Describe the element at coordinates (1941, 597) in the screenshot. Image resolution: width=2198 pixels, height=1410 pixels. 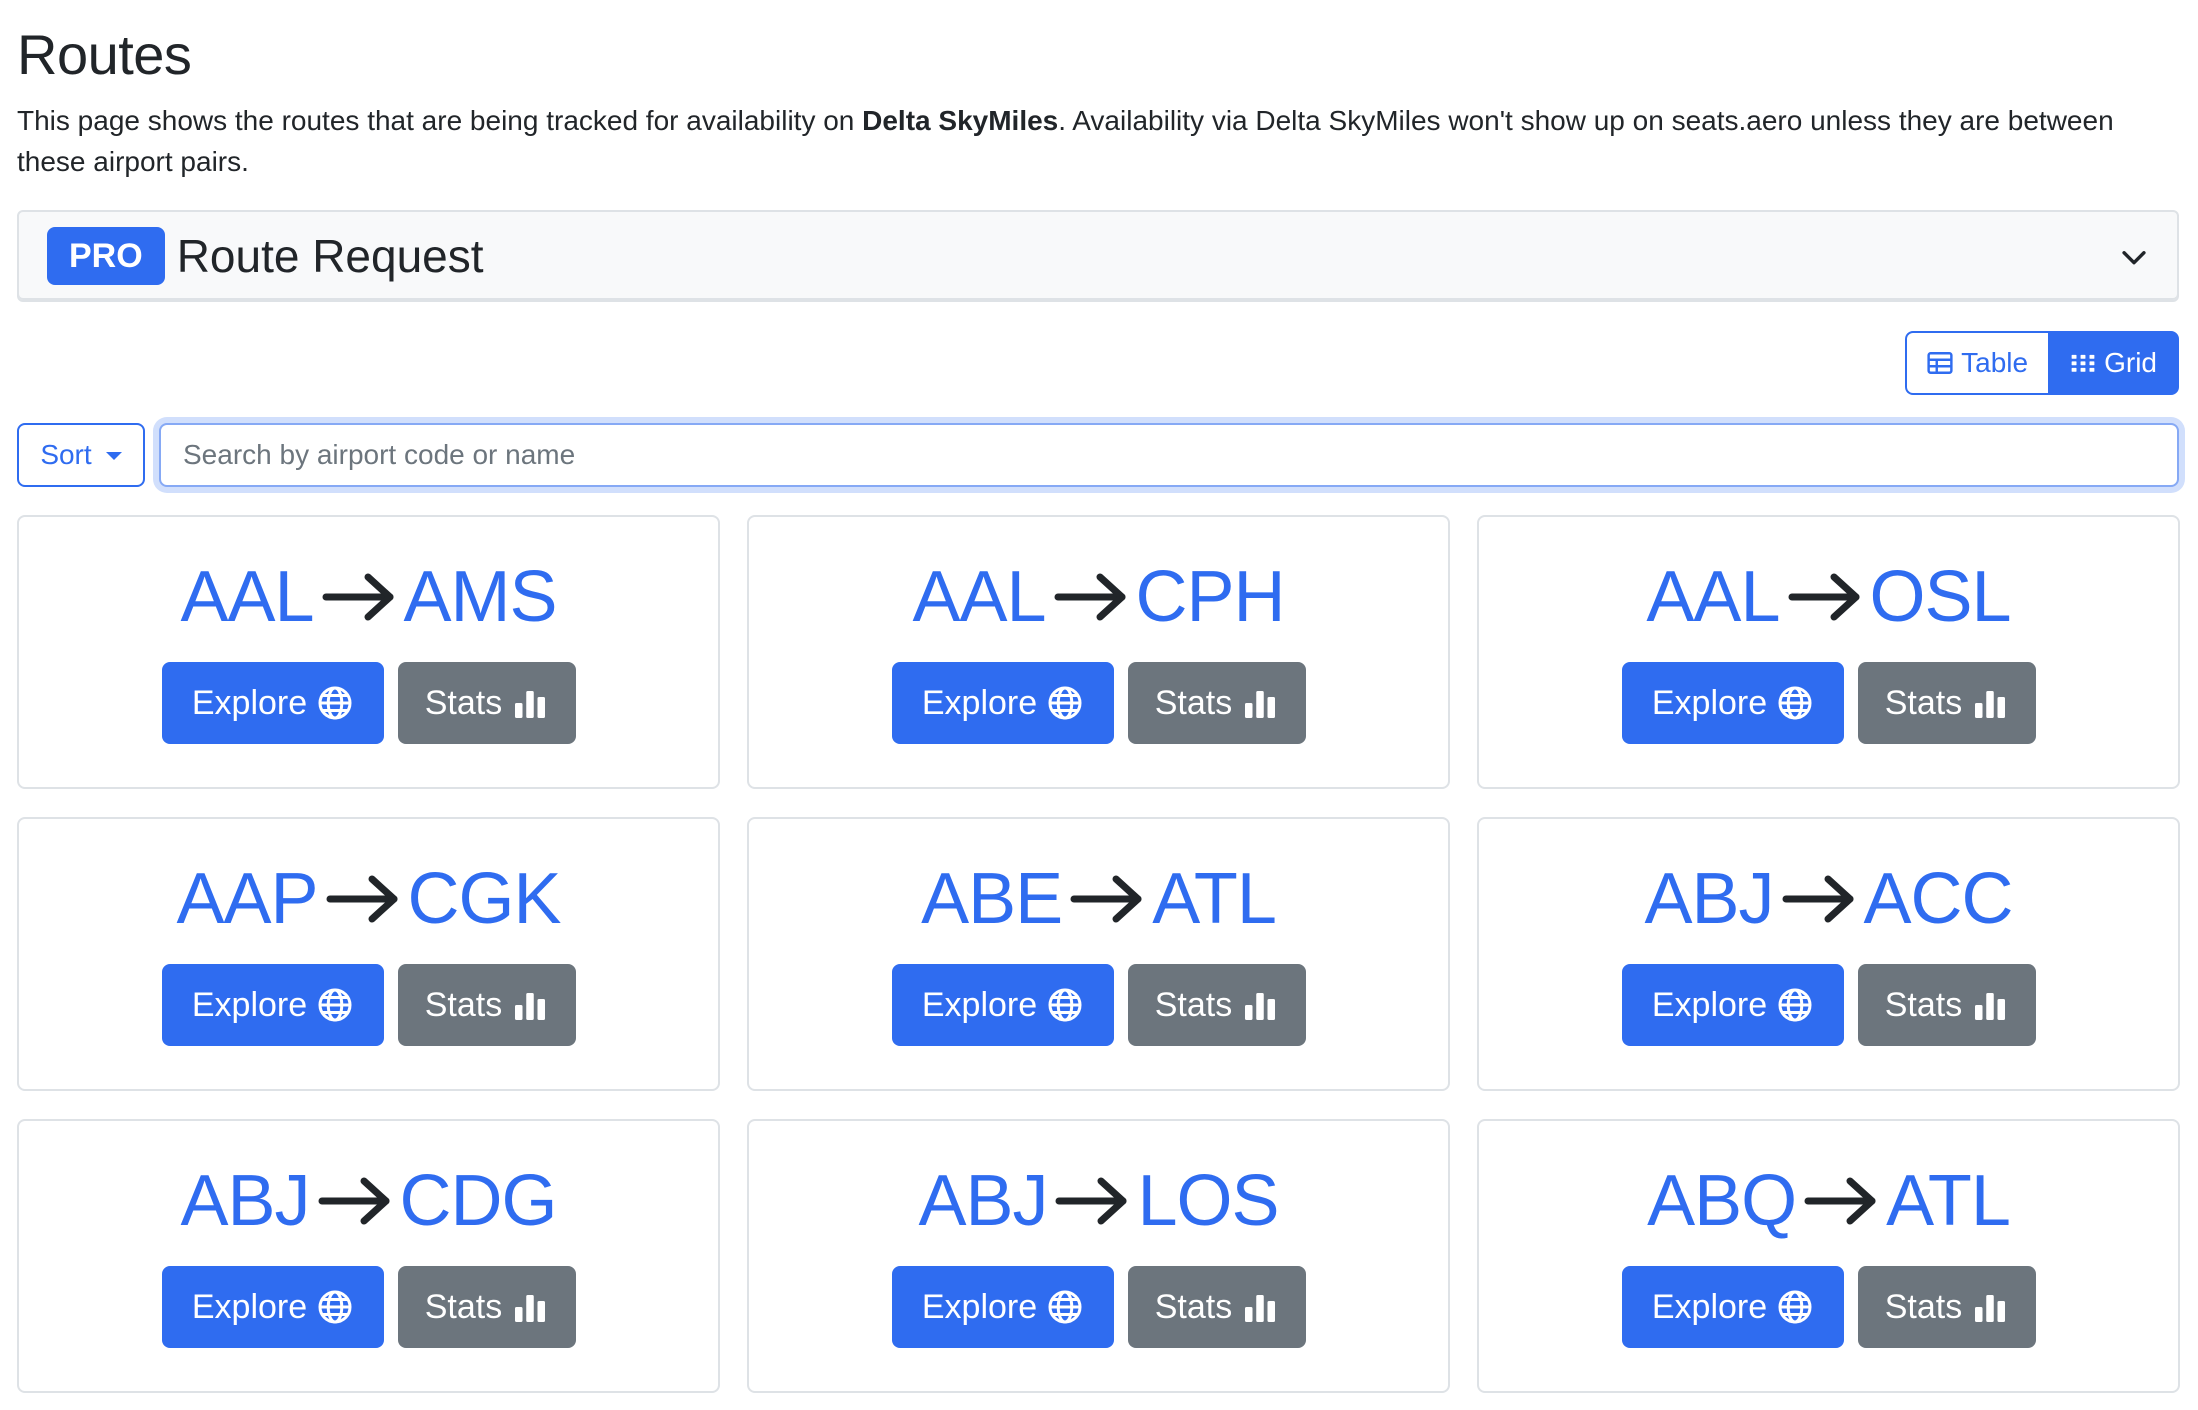
I see `destination-code: OSL` at that location.